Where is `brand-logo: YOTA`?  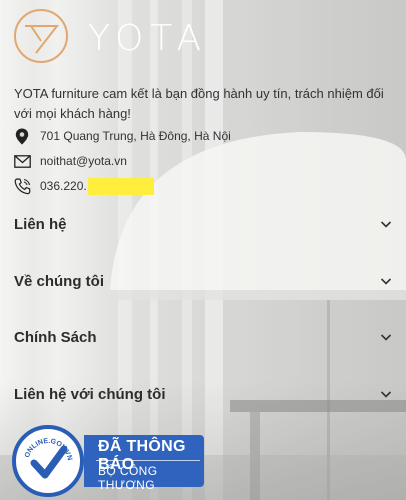
brand-logo: YOTA is located at coordinates (110, 38).